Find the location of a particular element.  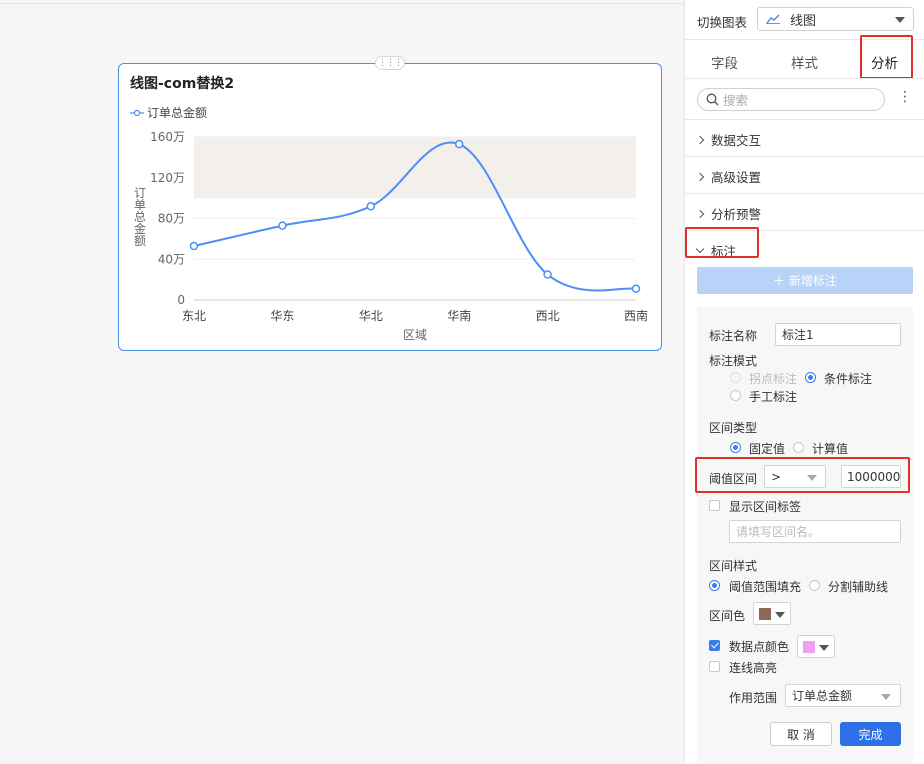

mode-manual-label: 手工标注 is located at coordinates (773, 397).